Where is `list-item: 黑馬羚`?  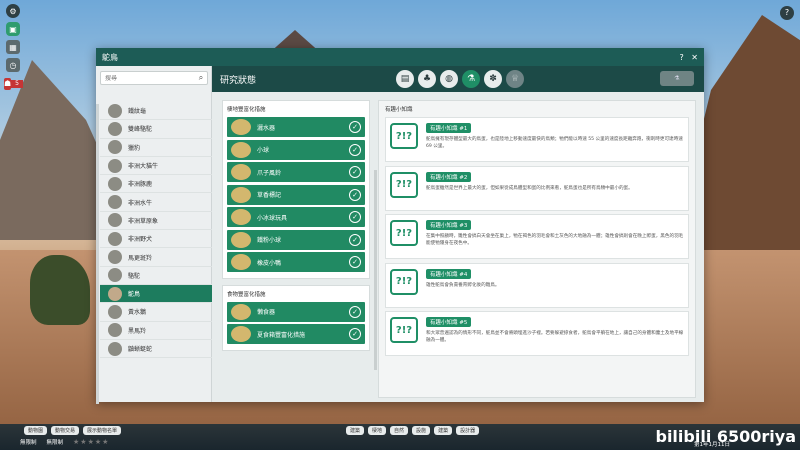
list-item: 黑馬羚 is located at coordinates (156, 331).